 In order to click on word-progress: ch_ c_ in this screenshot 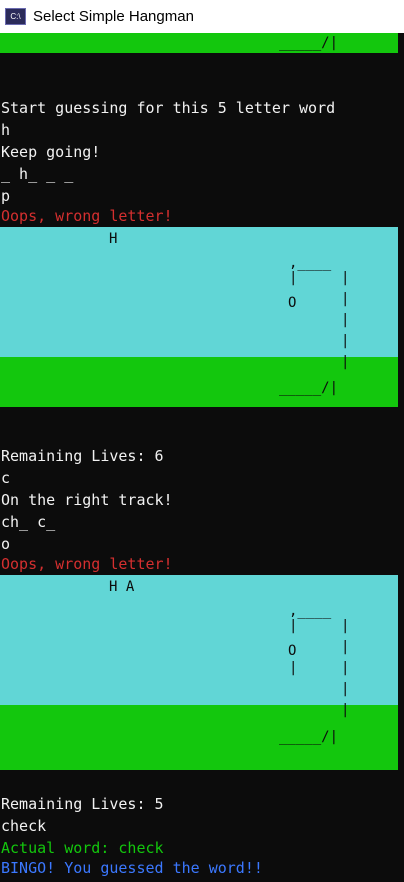, I will do `click(28, 522)`.